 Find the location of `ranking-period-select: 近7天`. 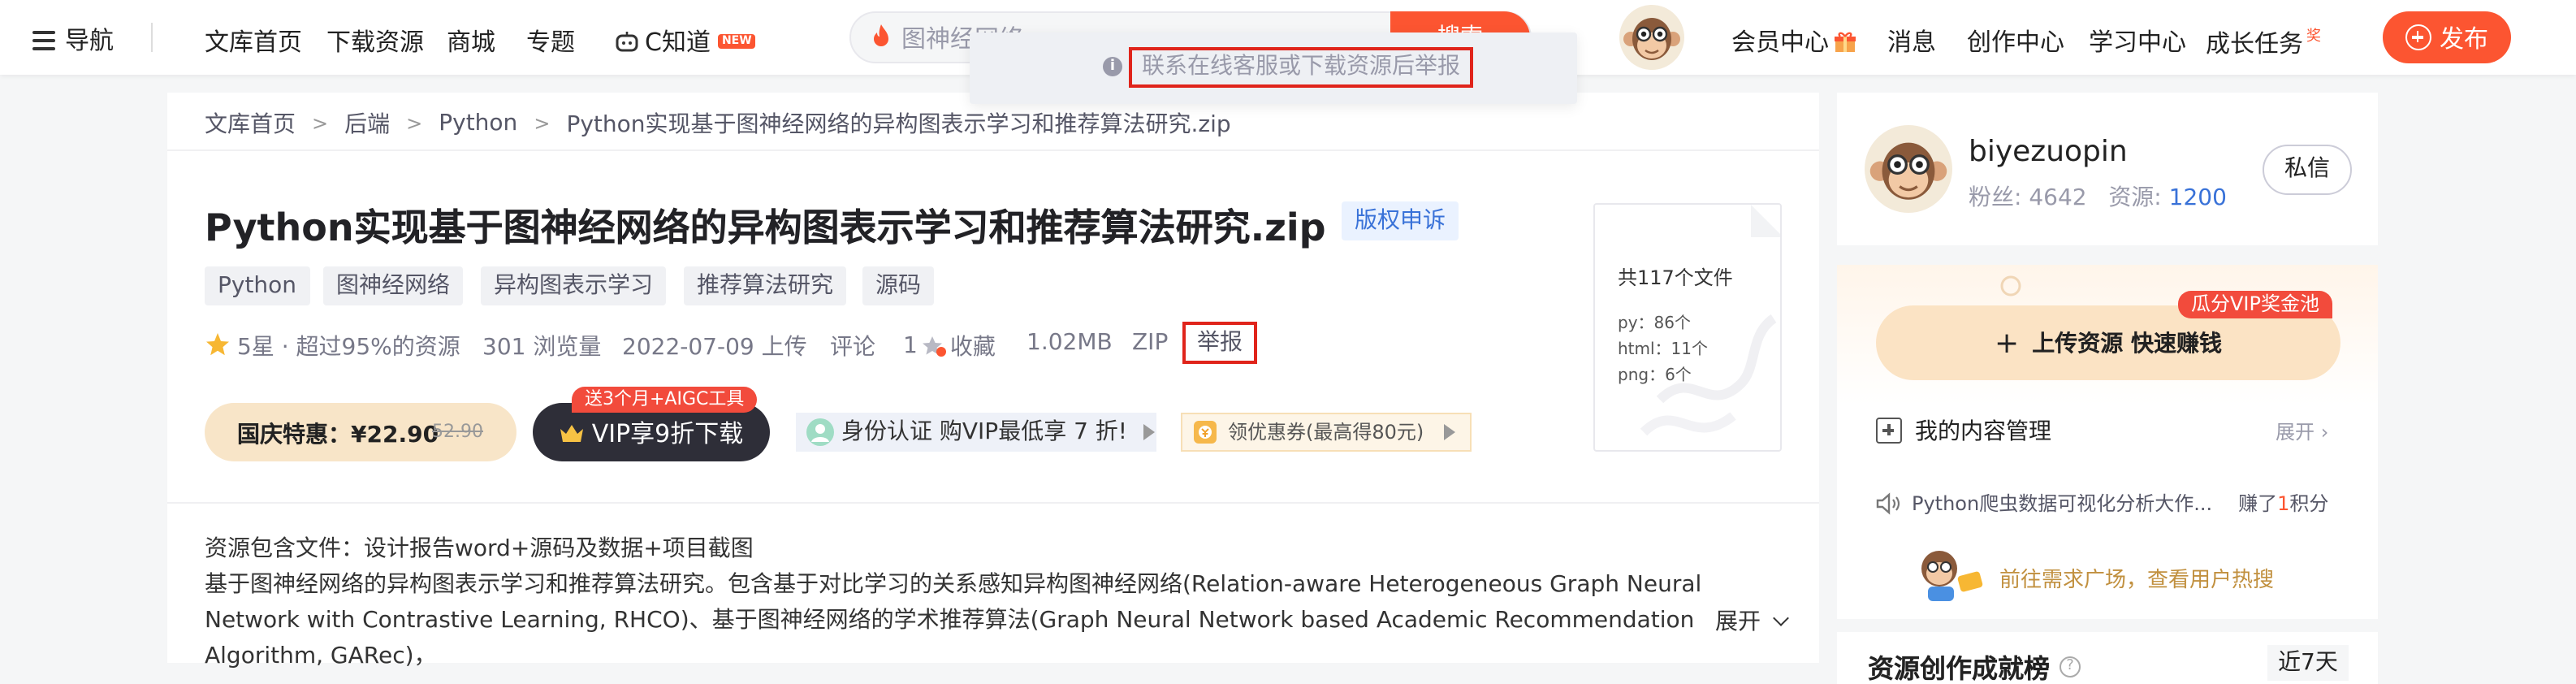

ranking-period-select: 近7天 is located at coordinates (2308, 663).